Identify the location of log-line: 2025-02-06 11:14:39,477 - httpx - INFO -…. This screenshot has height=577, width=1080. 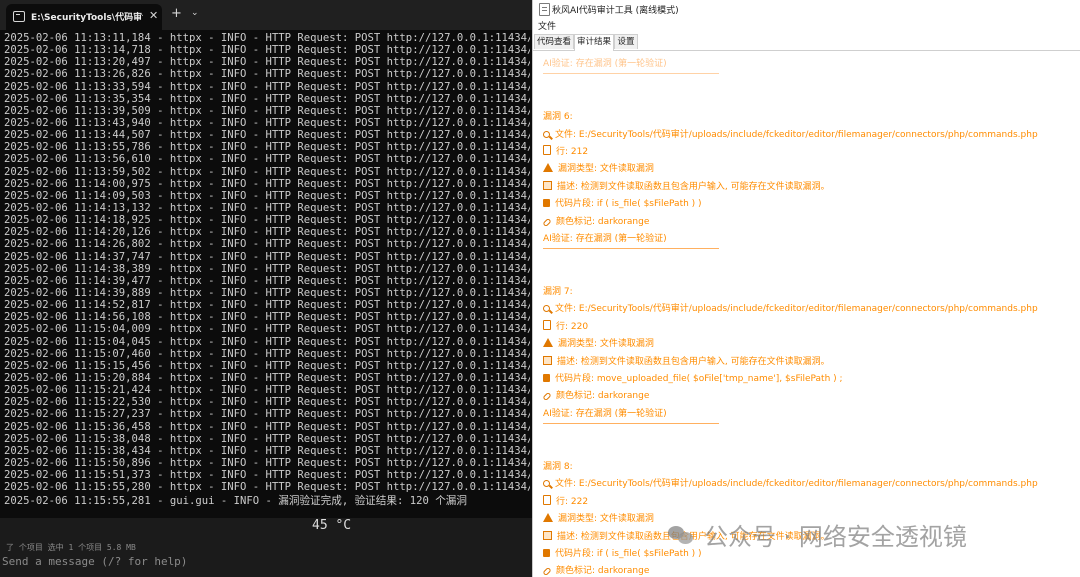
(267, 280).